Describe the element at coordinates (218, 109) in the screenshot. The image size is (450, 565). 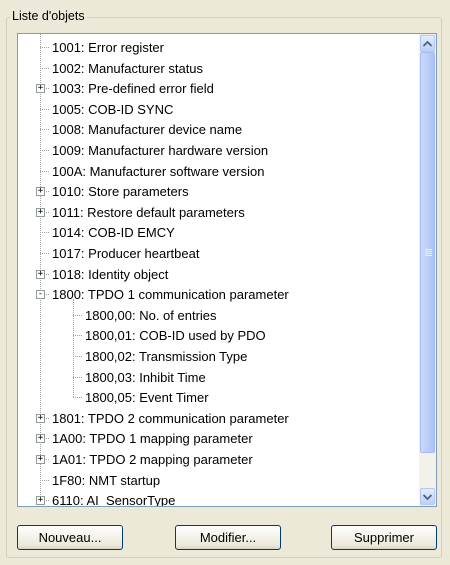
I see `tree-item: 1005: COB-ID SYNC` at that location.